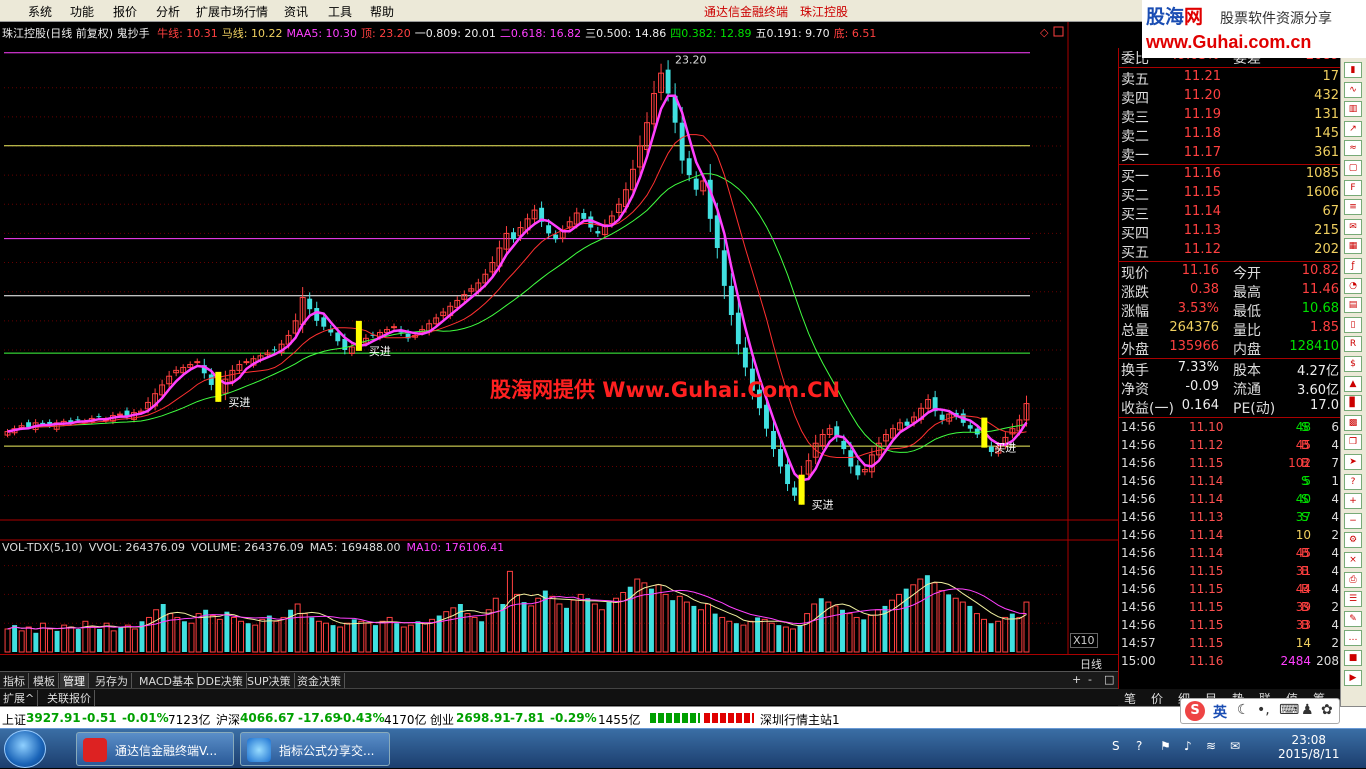 The width and height of the screenshot is (1366, 769). Describe the element at coordinates (319, 681) in the screenshot. I see `tab-fund: 资金决策` at that location.